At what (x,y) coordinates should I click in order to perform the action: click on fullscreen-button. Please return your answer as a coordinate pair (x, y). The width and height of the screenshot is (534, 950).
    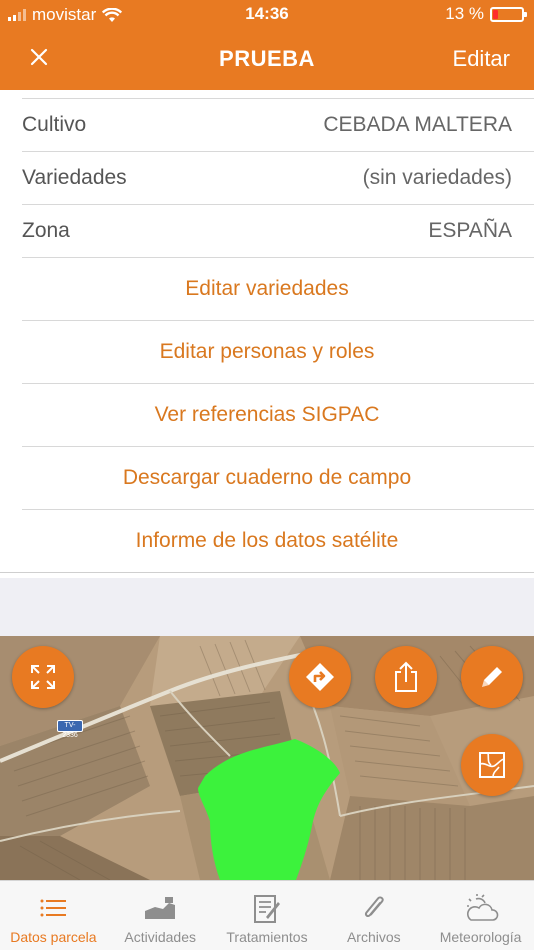
    Looking at the image, I should click on (43, 677).